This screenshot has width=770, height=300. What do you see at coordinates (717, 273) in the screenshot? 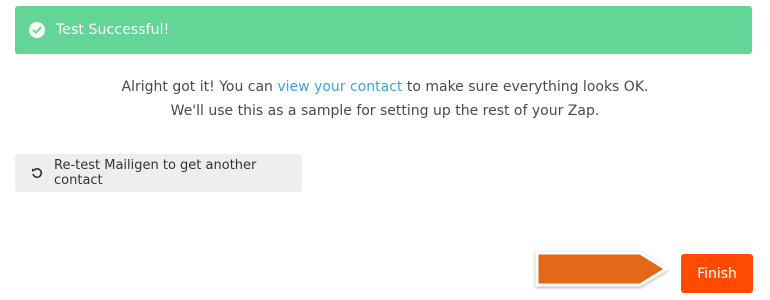
I see `finish-button: Finish` at bounding box center [717, 273].